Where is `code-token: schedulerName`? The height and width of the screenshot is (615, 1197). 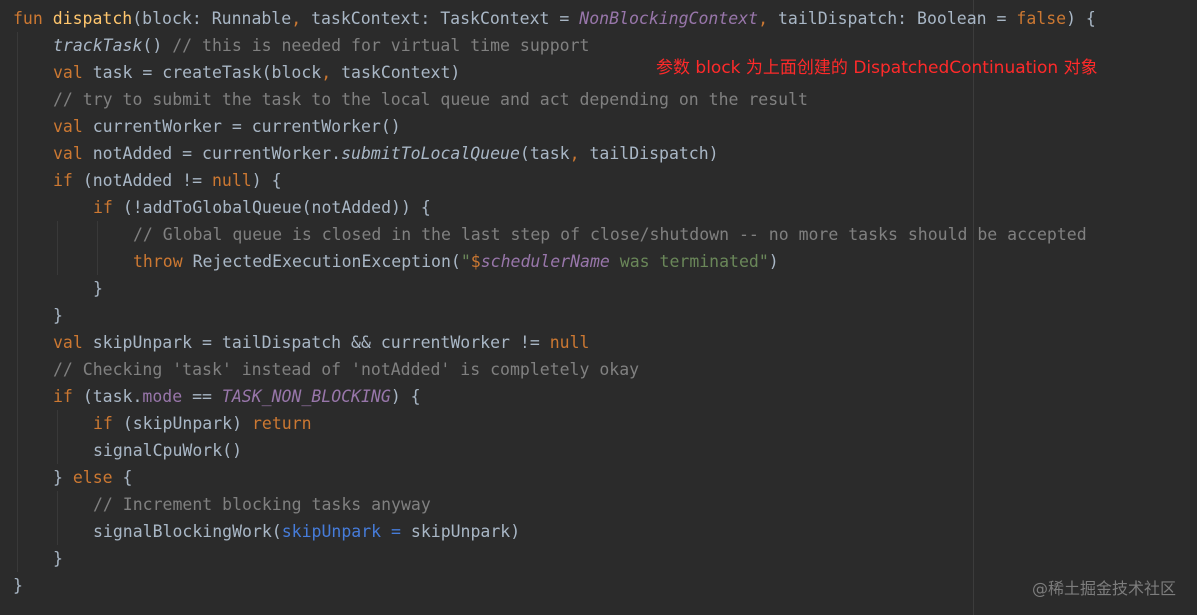 code-token: schedulerName is located at coordinates (545, 261).